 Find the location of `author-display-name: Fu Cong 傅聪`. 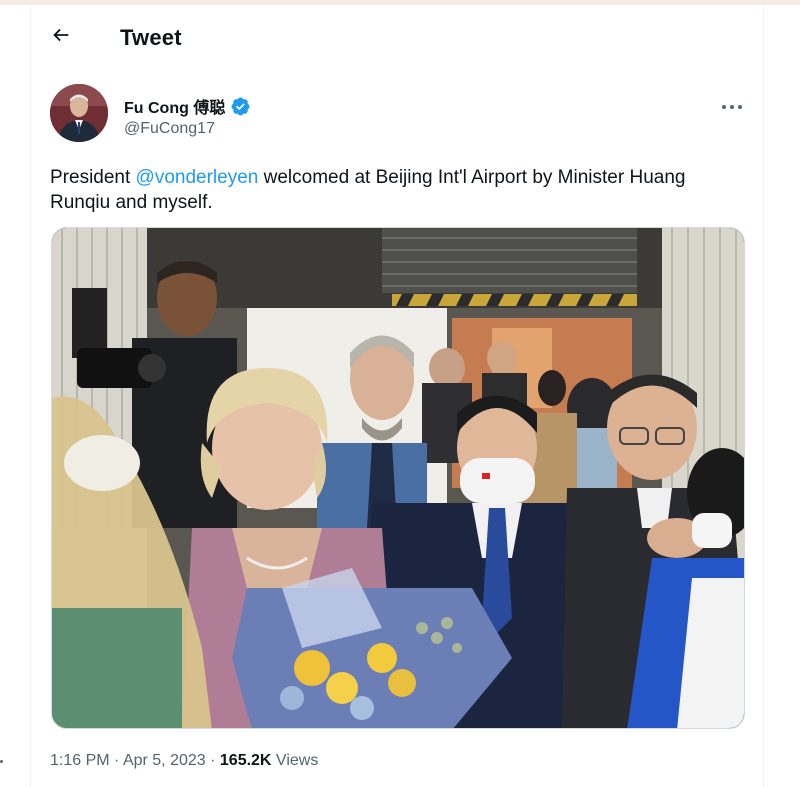

author-display-name: Fu Cong 傅聪 is located at coordinates (174, 106).